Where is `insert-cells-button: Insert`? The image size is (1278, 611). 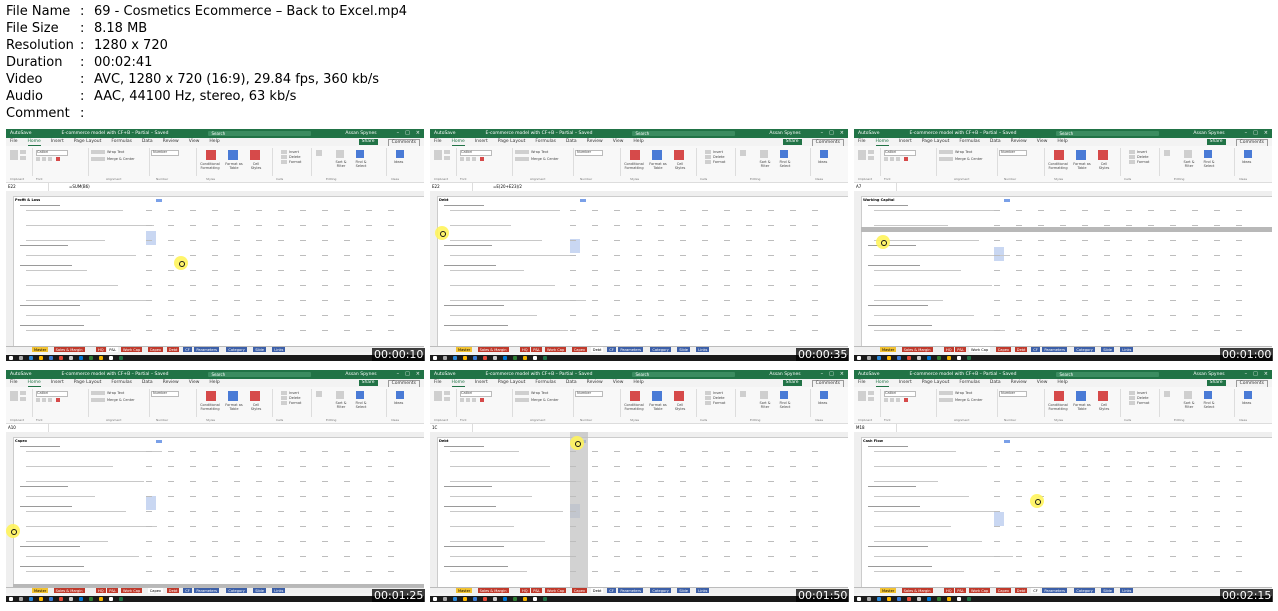
insert-cells-button: Insert is located at coordinates (294, 152).